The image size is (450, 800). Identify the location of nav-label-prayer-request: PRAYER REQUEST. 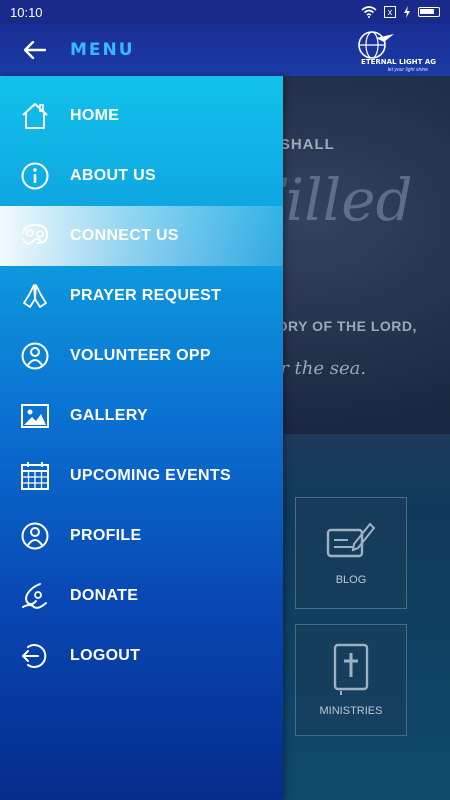
(146, 295).